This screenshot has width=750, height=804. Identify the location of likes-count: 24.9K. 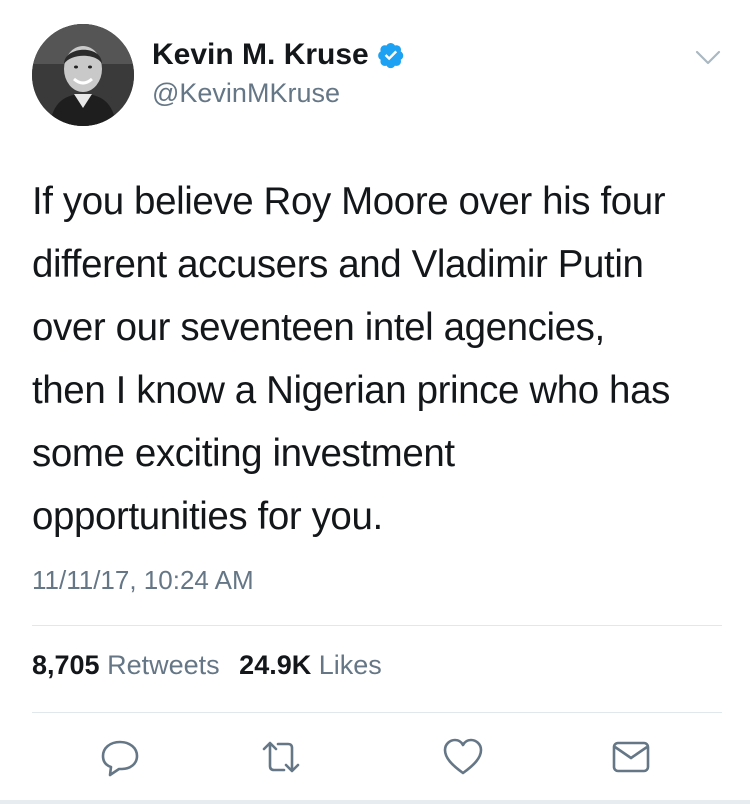
(275, 665).